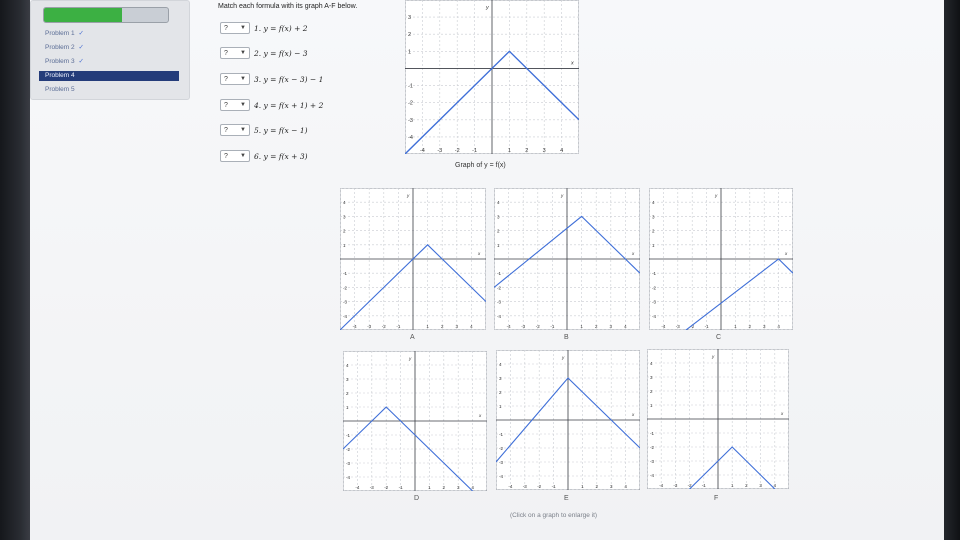 This screenshot has width=960, height=540. What do you see at coordinates (721, 259) in the screenshot?
I see `graph-option-c: -4 -3 -2 -1 1 2 3 44321-1-2-3-4xy` at bounding box center [721, 259].